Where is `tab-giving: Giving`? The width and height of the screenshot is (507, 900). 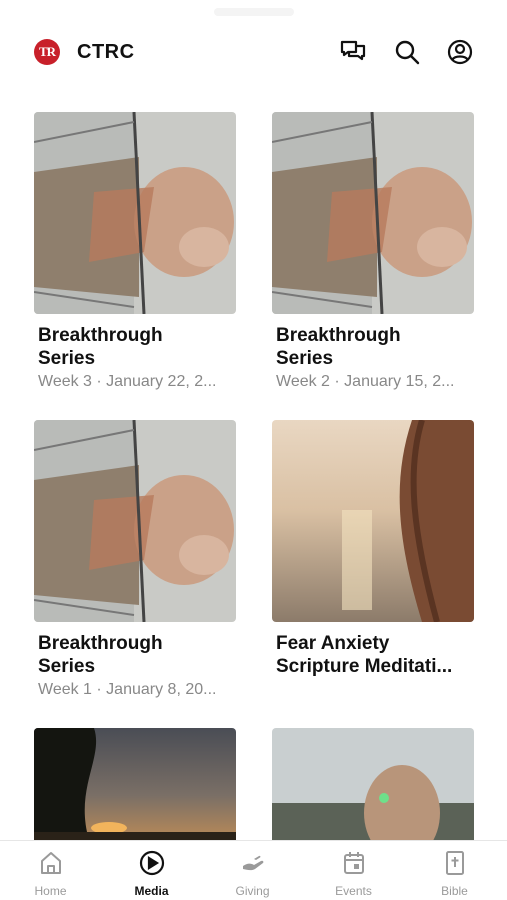
tab-giving: Giving is located at coordinates (252, 870).